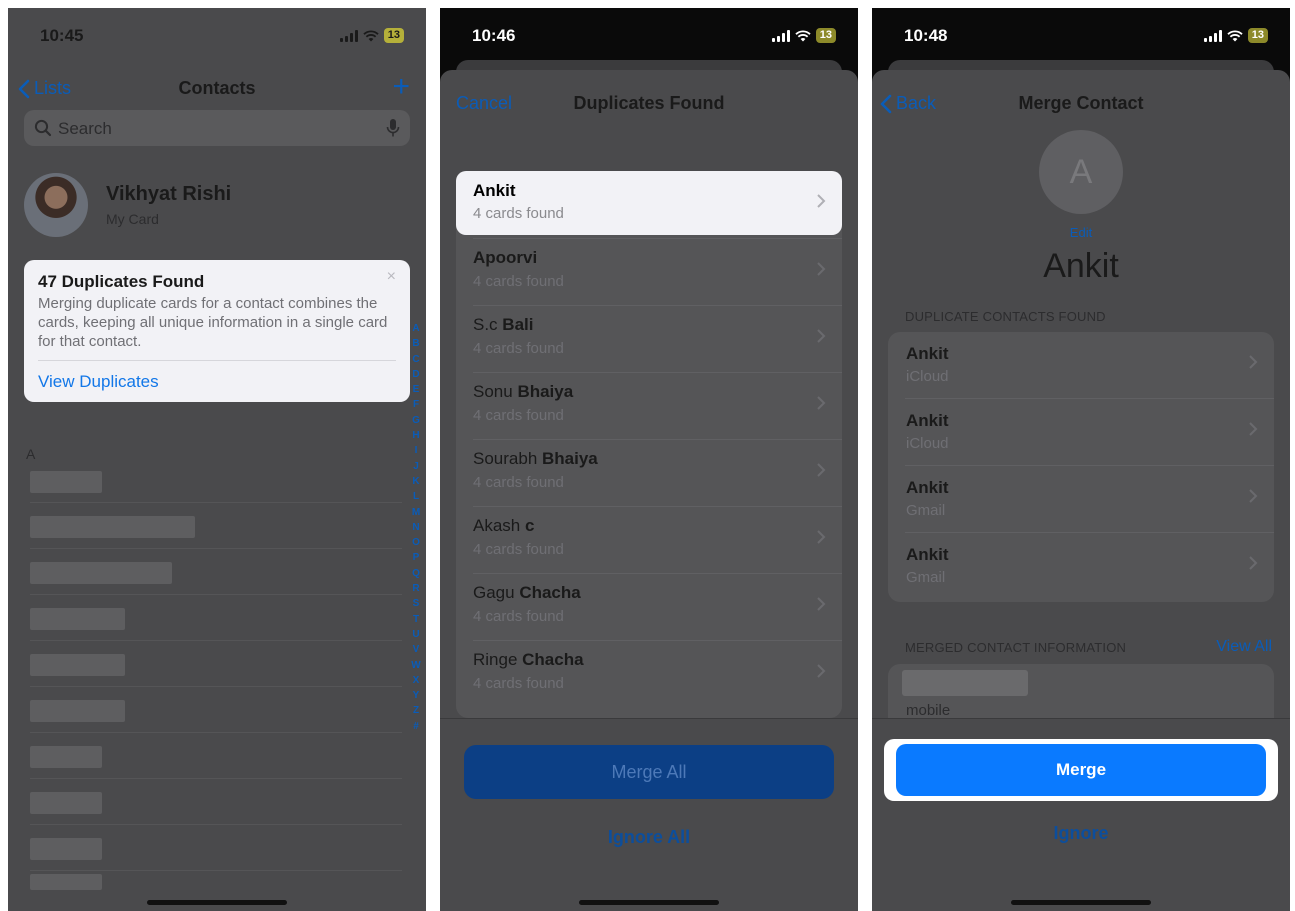 The image size is (1295, 911). What do you see at coordinates (649, 607) in the screenshot?
I see `list-item: Gagu Chacha 4 cards found` at bounding box center [649, 607].